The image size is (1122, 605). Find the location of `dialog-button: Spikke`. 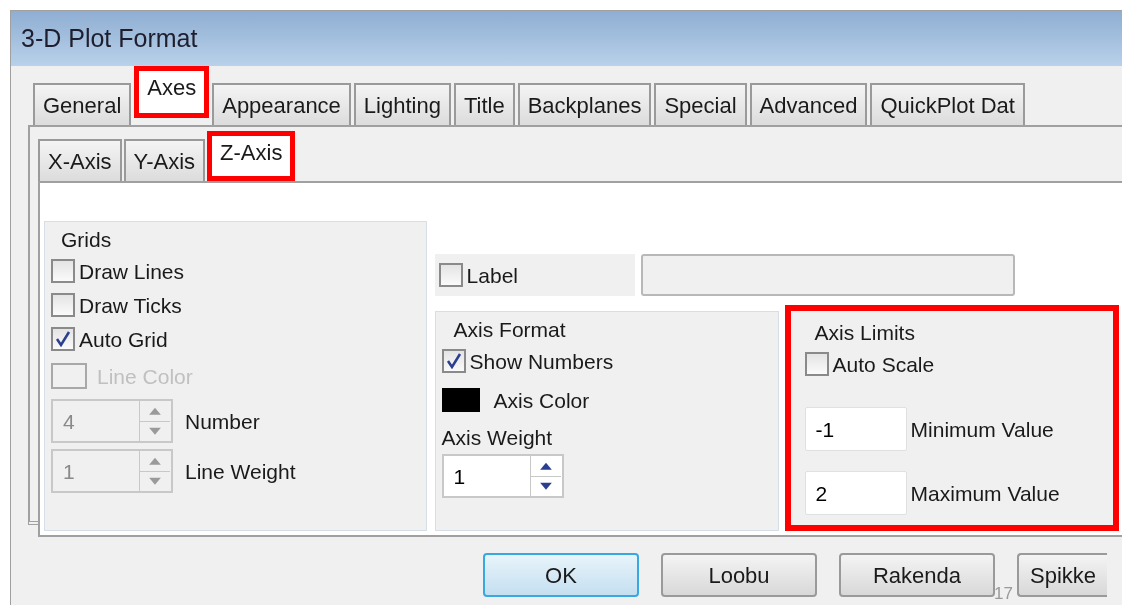

dialog-button: Spikke is located at coordinates (1062, 575).